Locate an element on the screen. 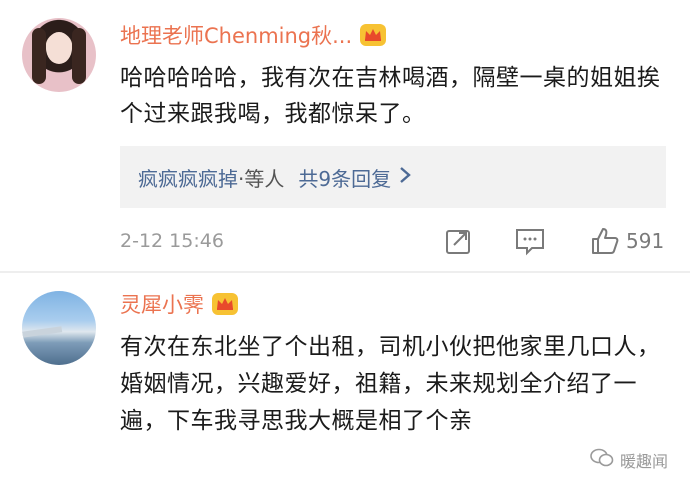 Image resolution: width=690 pixels, height=491 pixels. like-button: 591 is located at coordinates (627, 241).